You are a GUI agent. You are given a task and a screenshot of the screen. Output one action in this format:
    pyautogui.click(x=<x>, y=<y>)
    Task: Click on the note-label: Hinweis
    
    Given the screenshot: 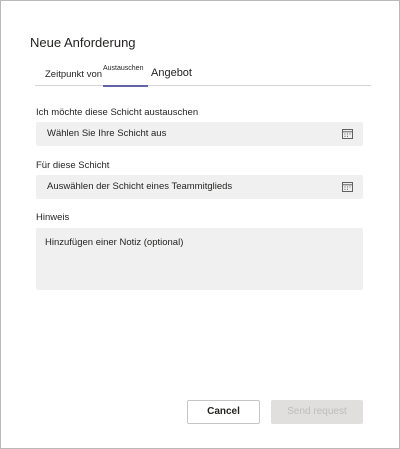 What is the action you would take?
    pyautogui.click(x=53, y=217)
    